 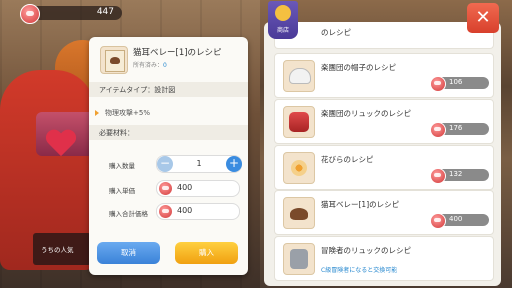 What do you see at coordinates (30, 14) in the screenshot?
I see `currency-coin-icon` at bounding box center [30, 14].